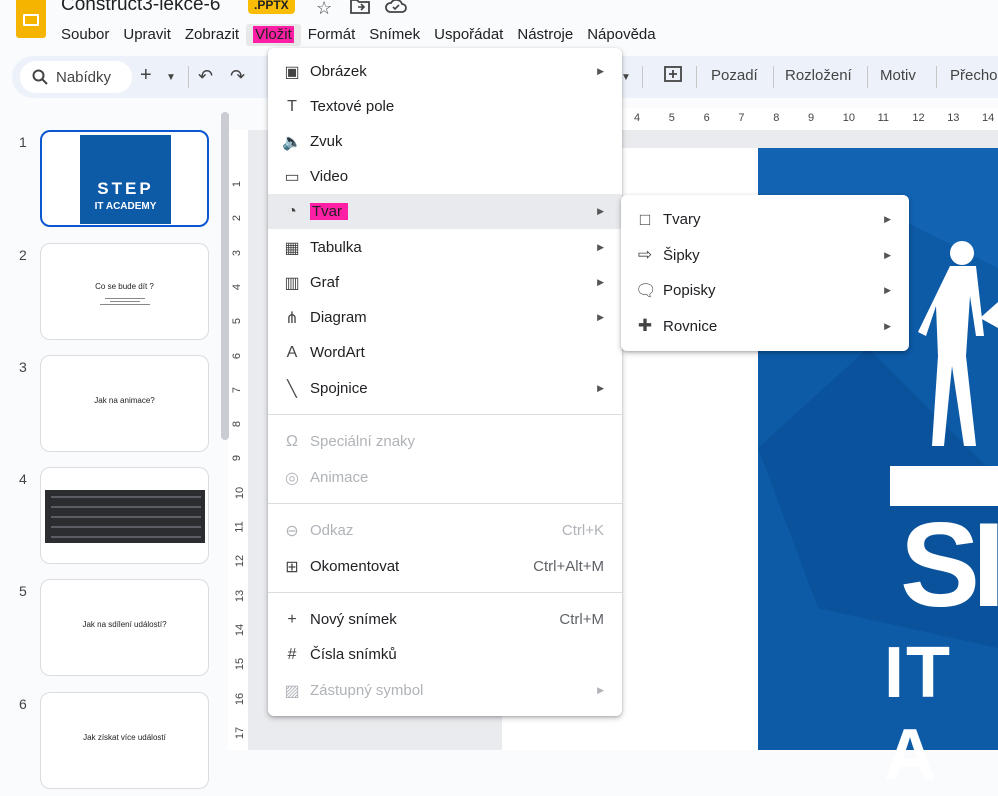 This screenshot has height=796, width=998. What do you see at coordinates (124, 301) in the screenshot?
I see `slide-subtext` at bounding box center [124, 301].